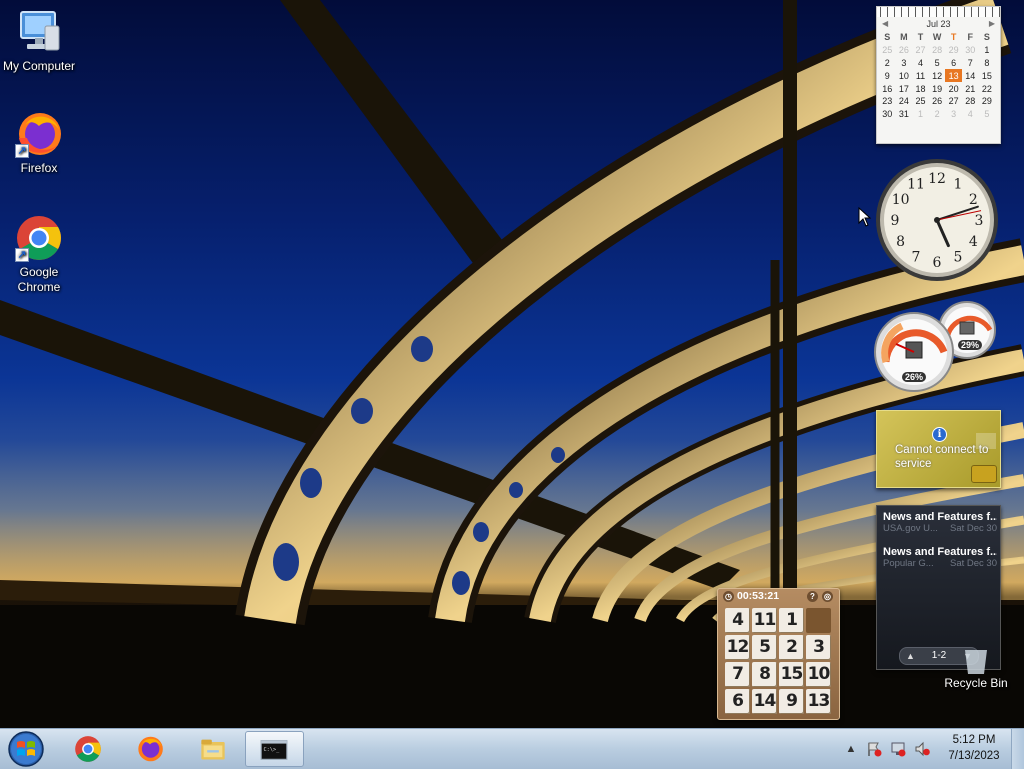  What do you see at coordinates (953, 76) in the screenshot?
I see `calendar-today: 13` at bounding box center [953, 76].